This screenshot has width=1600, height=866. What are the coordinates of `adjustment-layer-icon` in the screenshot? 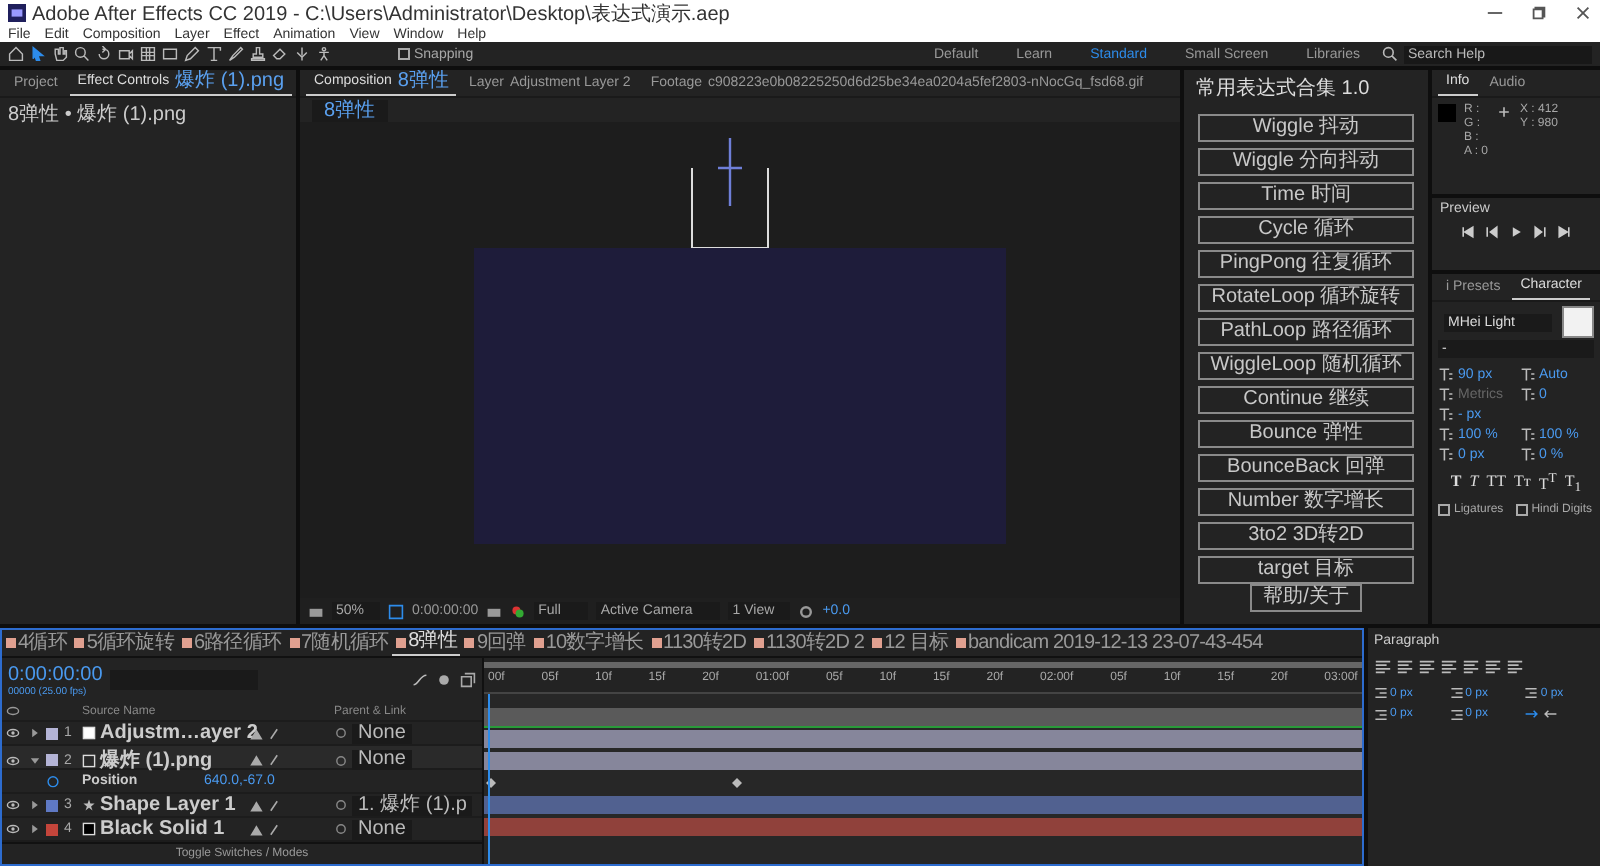 It's located at (89, 733).